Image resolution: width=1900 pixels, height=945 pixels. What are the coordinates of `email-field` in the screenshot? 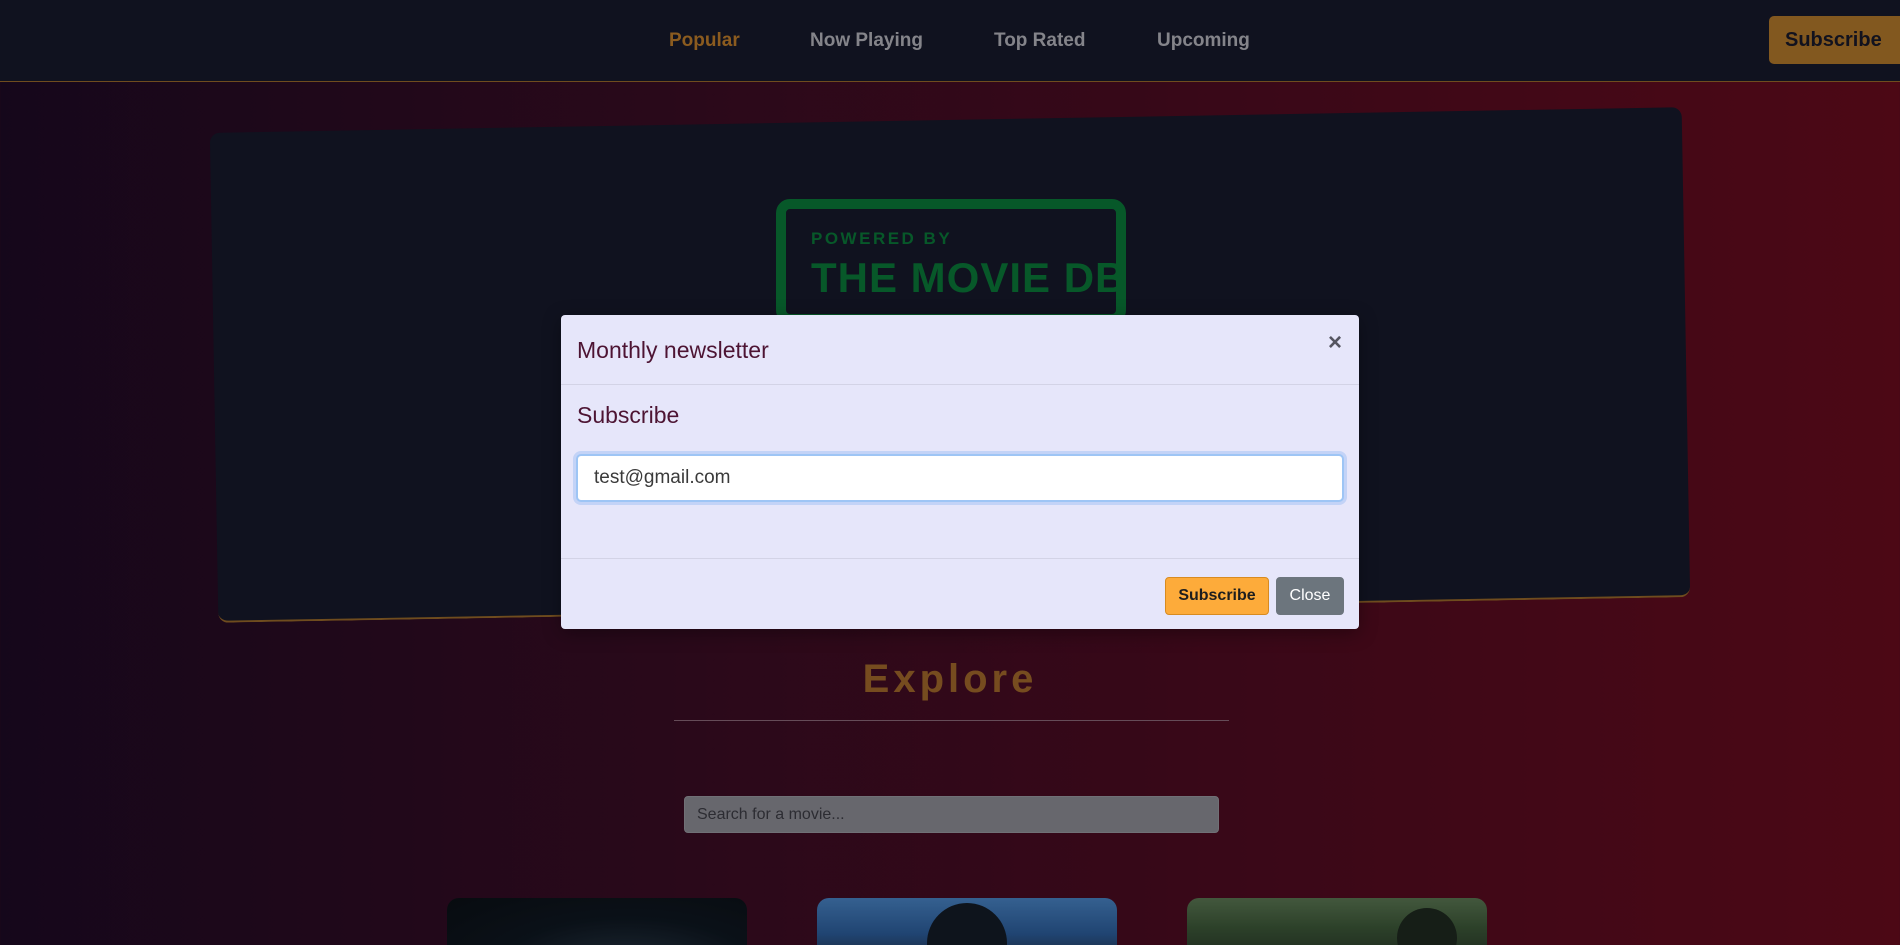 It's located at (960, 478).